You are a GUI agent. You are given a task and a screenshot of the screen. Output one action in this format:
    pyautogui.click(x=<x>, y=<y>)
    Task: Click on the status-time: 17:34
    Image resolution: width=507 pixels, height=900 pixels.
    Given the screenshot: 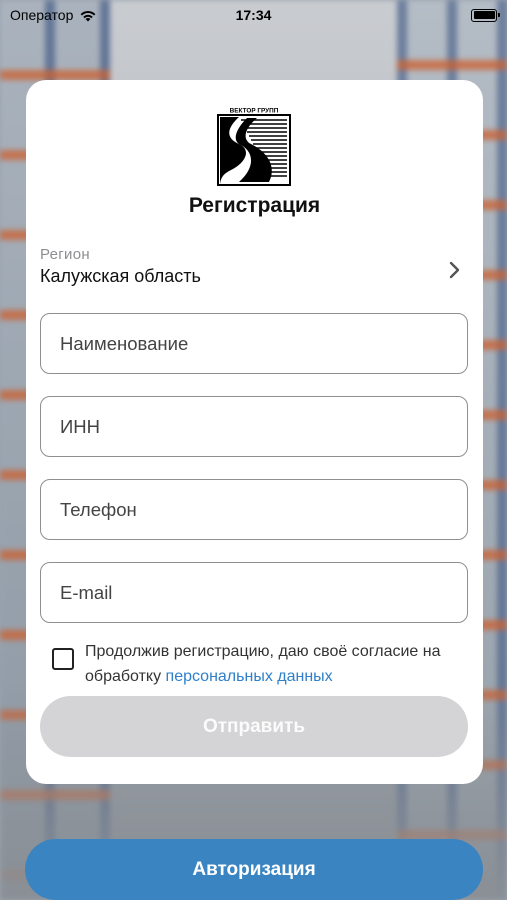 What is the action you would take?
    pyautogui.click(x=253, y=15)
    